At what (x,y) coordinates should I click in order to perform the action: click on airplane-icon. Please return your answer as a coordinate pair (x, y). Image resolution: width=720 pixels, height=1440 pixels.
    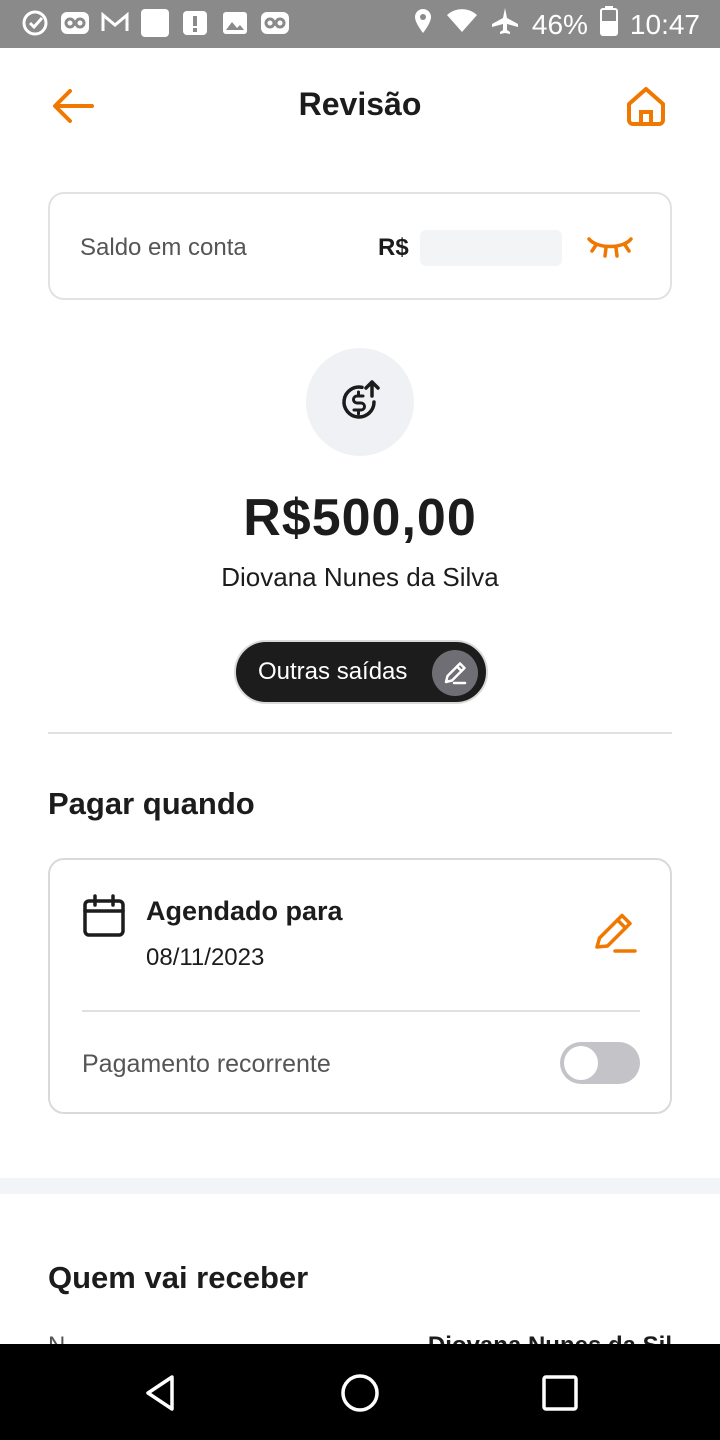
    Looking at the image, I should click on (505, 24).